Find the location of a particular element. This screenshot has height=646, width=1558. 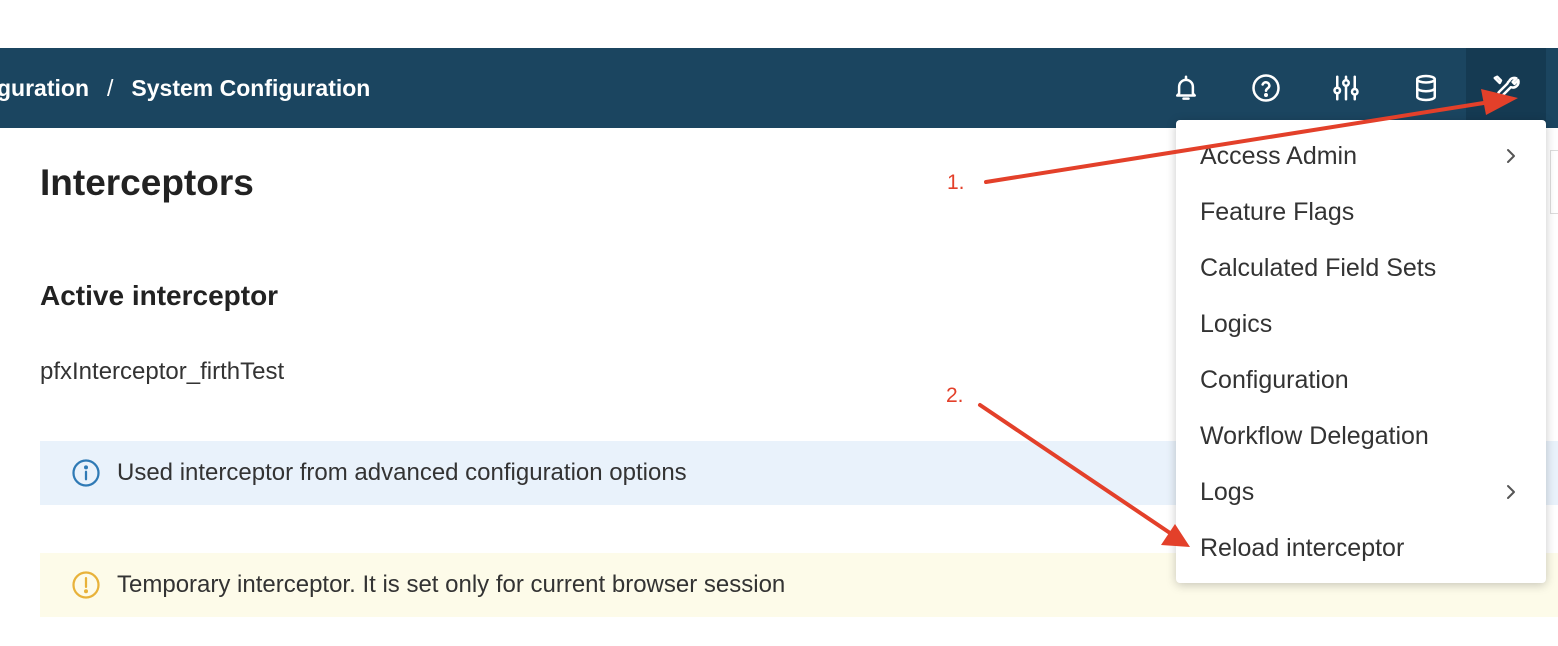

menu-item-label: Workflow Delegation is located at coordinates (1314, 435).